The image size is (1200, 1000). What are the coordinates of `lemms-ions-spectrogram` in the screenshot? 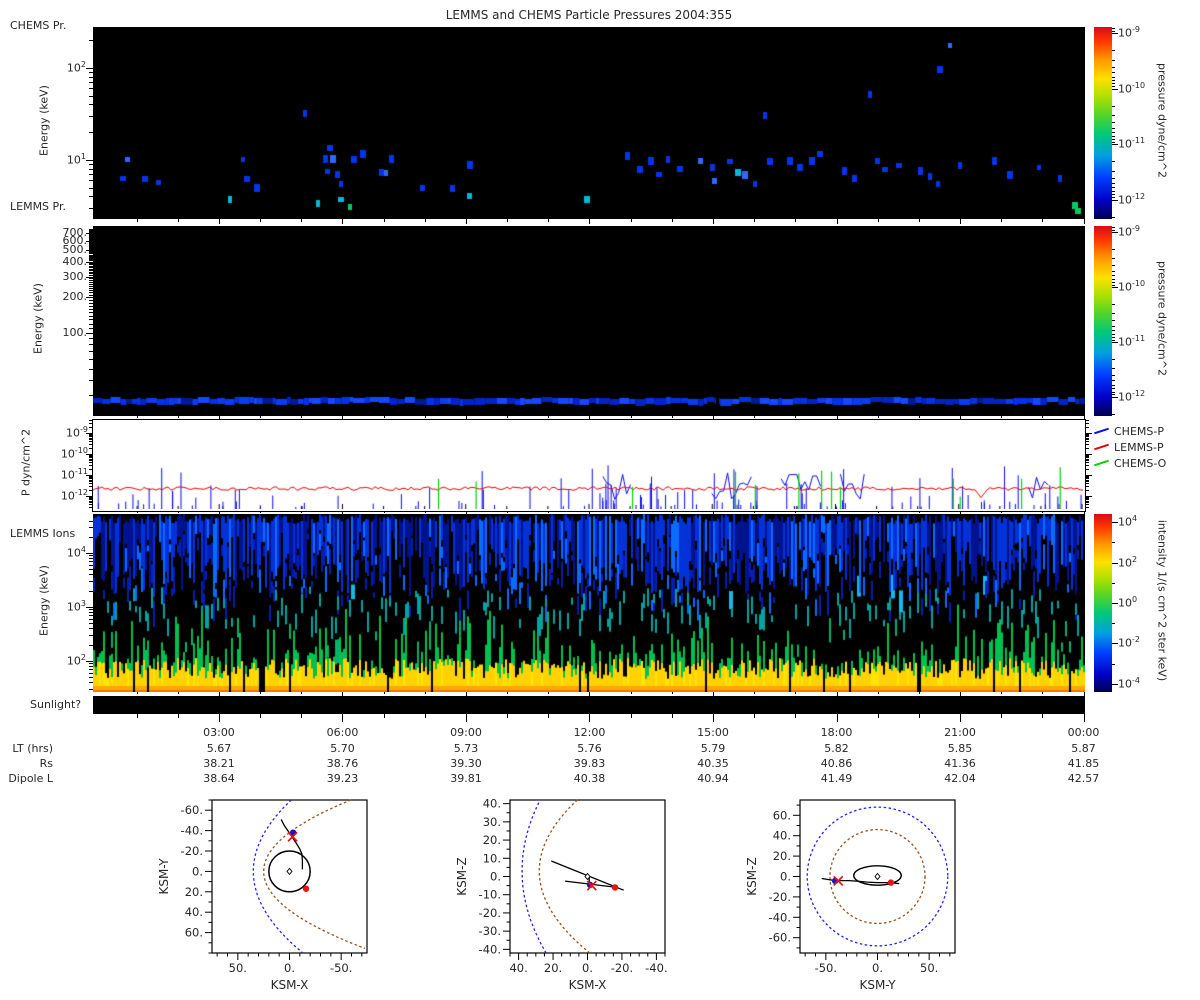 It's located at (589, 603).